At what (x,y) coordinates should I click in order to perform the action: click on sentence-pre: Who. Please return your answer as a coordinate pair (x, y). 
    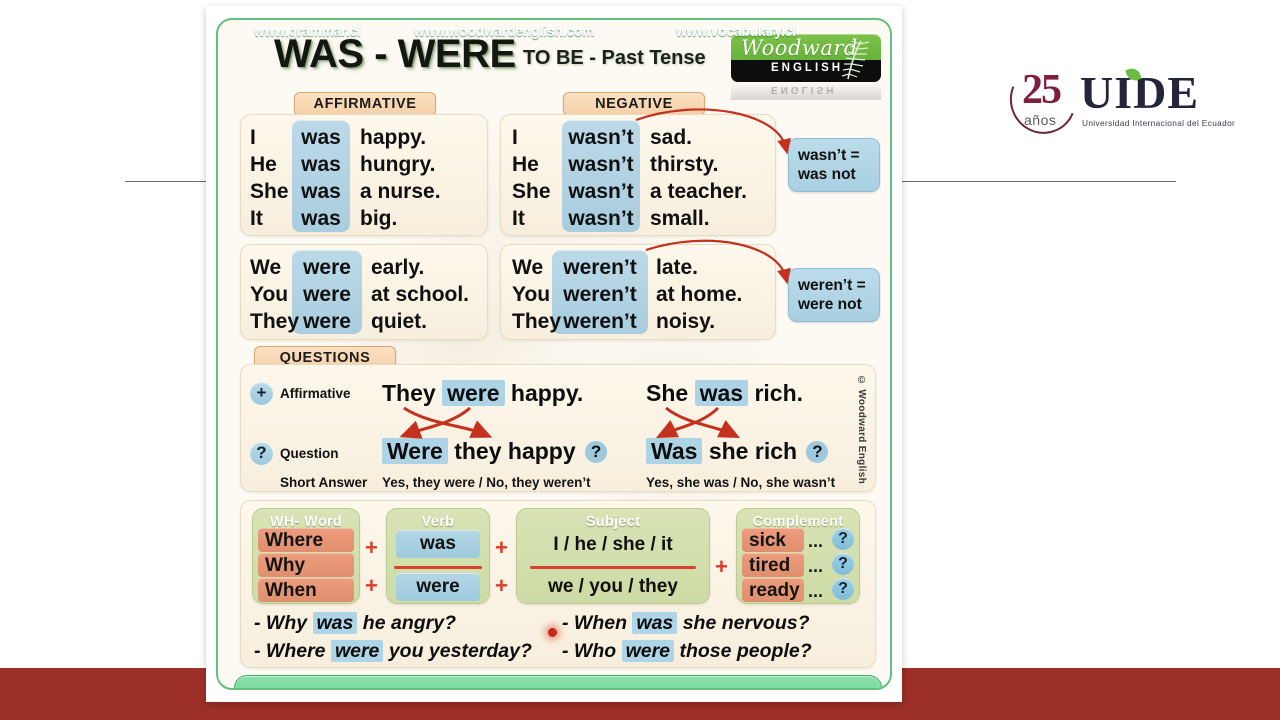
    Looking at the image, I should click on (595, 651).